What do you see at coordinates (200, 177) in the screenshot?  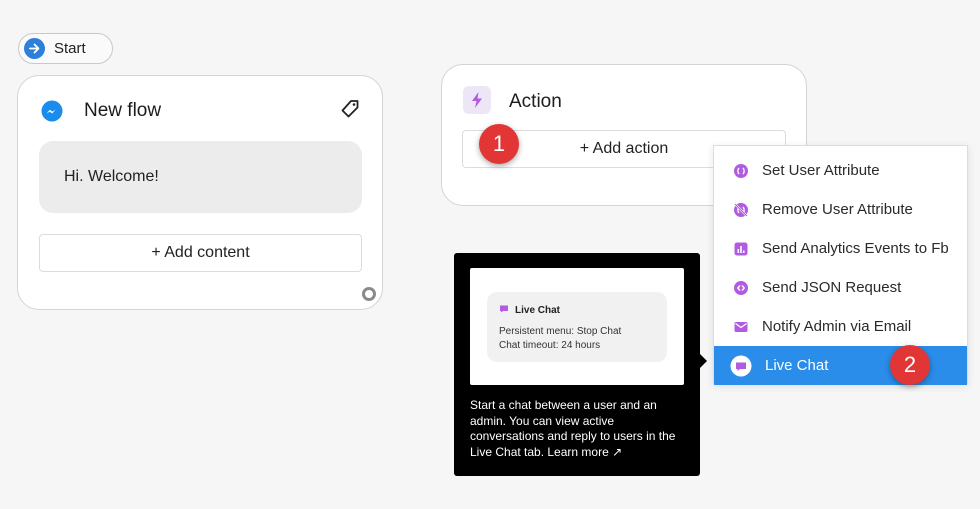 I see `message-bubble: Hi. Welcome!` at bounding box center [200, 177].